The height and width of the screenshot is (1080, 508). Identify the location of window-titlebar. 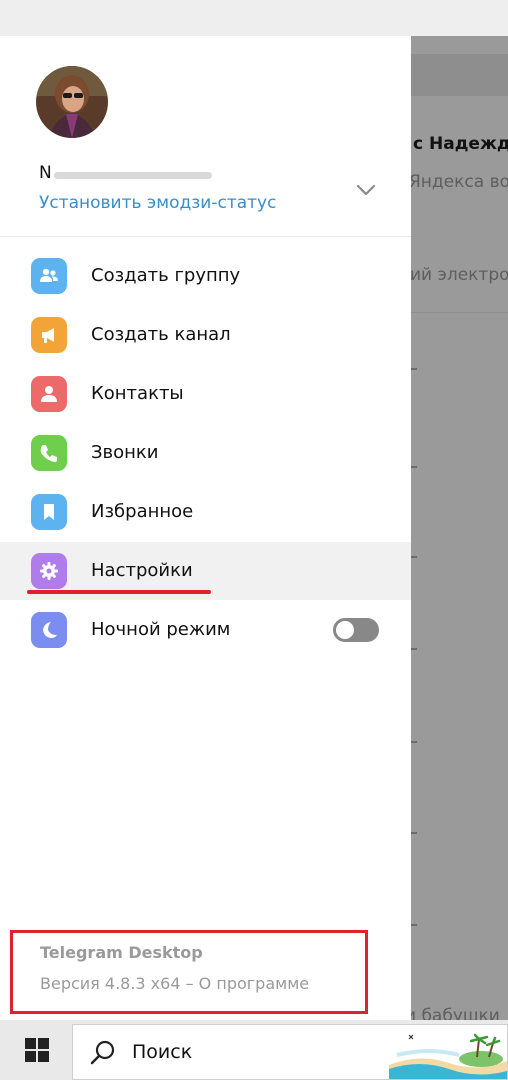
(254, 18).